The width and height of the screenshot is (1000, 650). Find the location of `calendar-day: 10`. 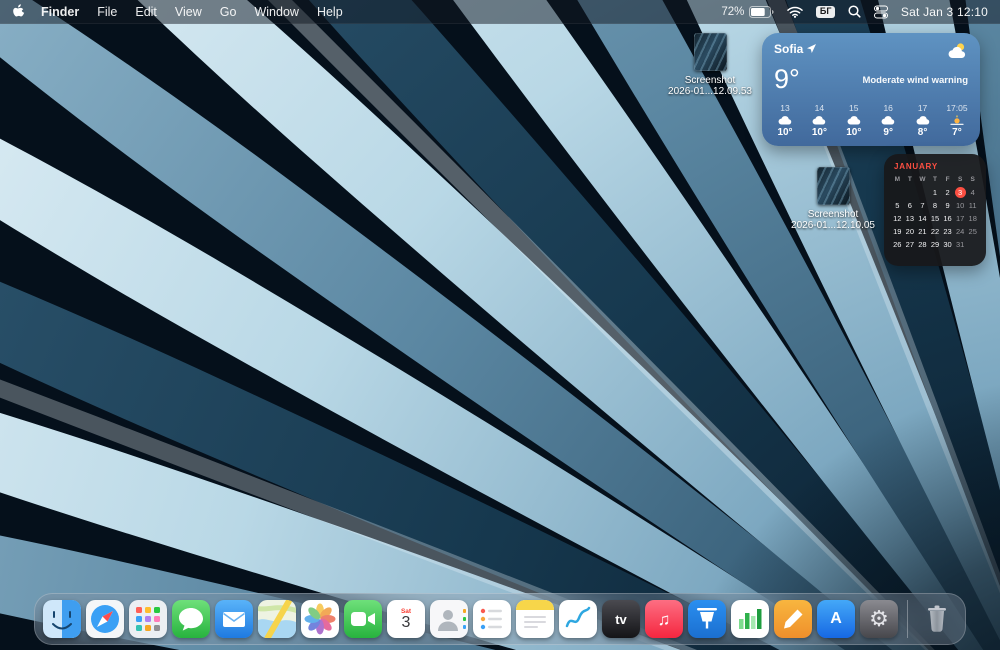

calendar-day: 10 is located at coordinates (960, 205).